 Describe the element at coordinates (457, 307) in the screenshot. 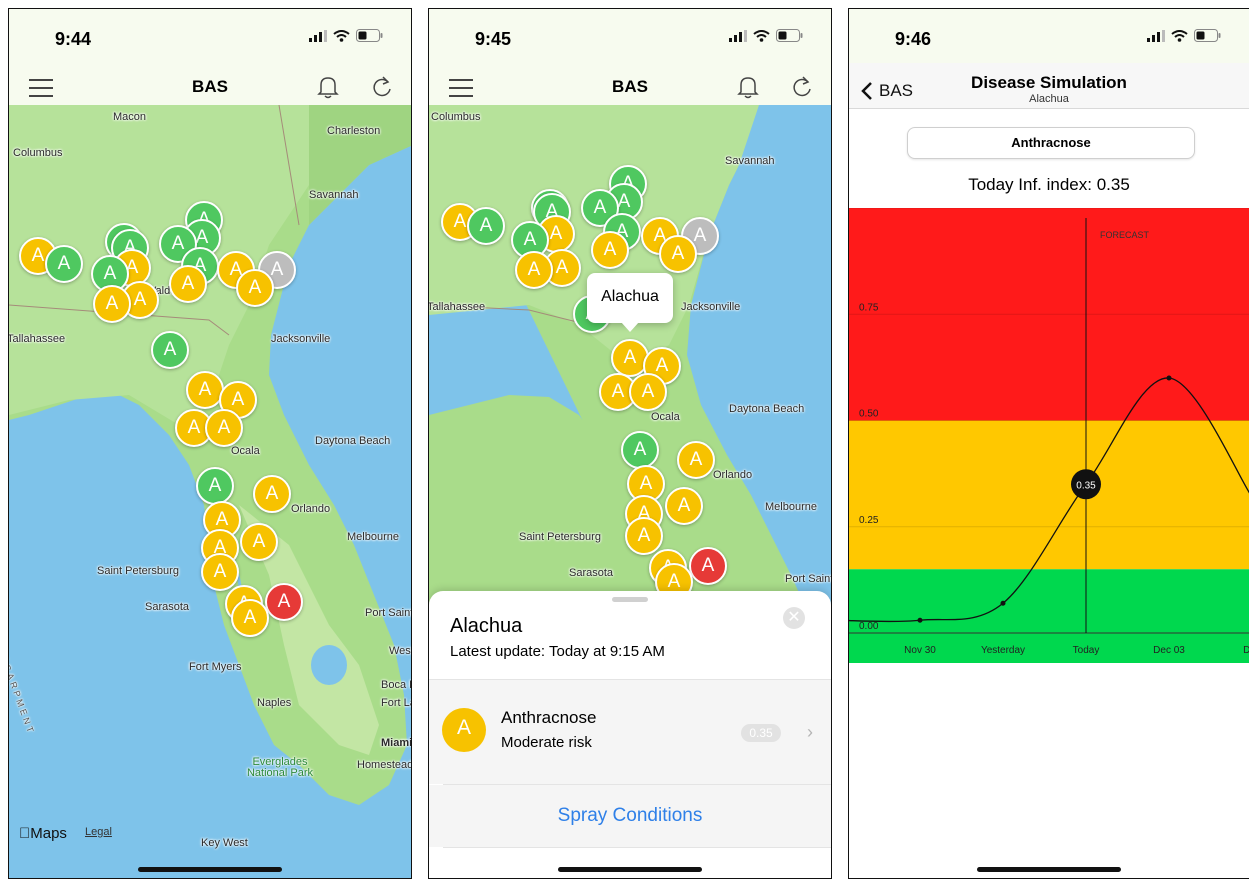

I see `city-label: Tallahassee` at that location.